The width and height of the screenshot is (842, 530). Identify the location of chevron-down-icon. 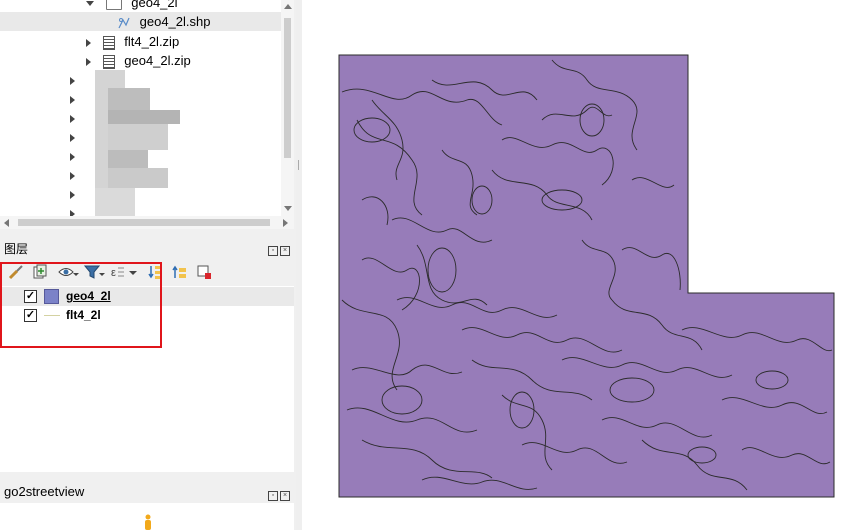
(90, 4).